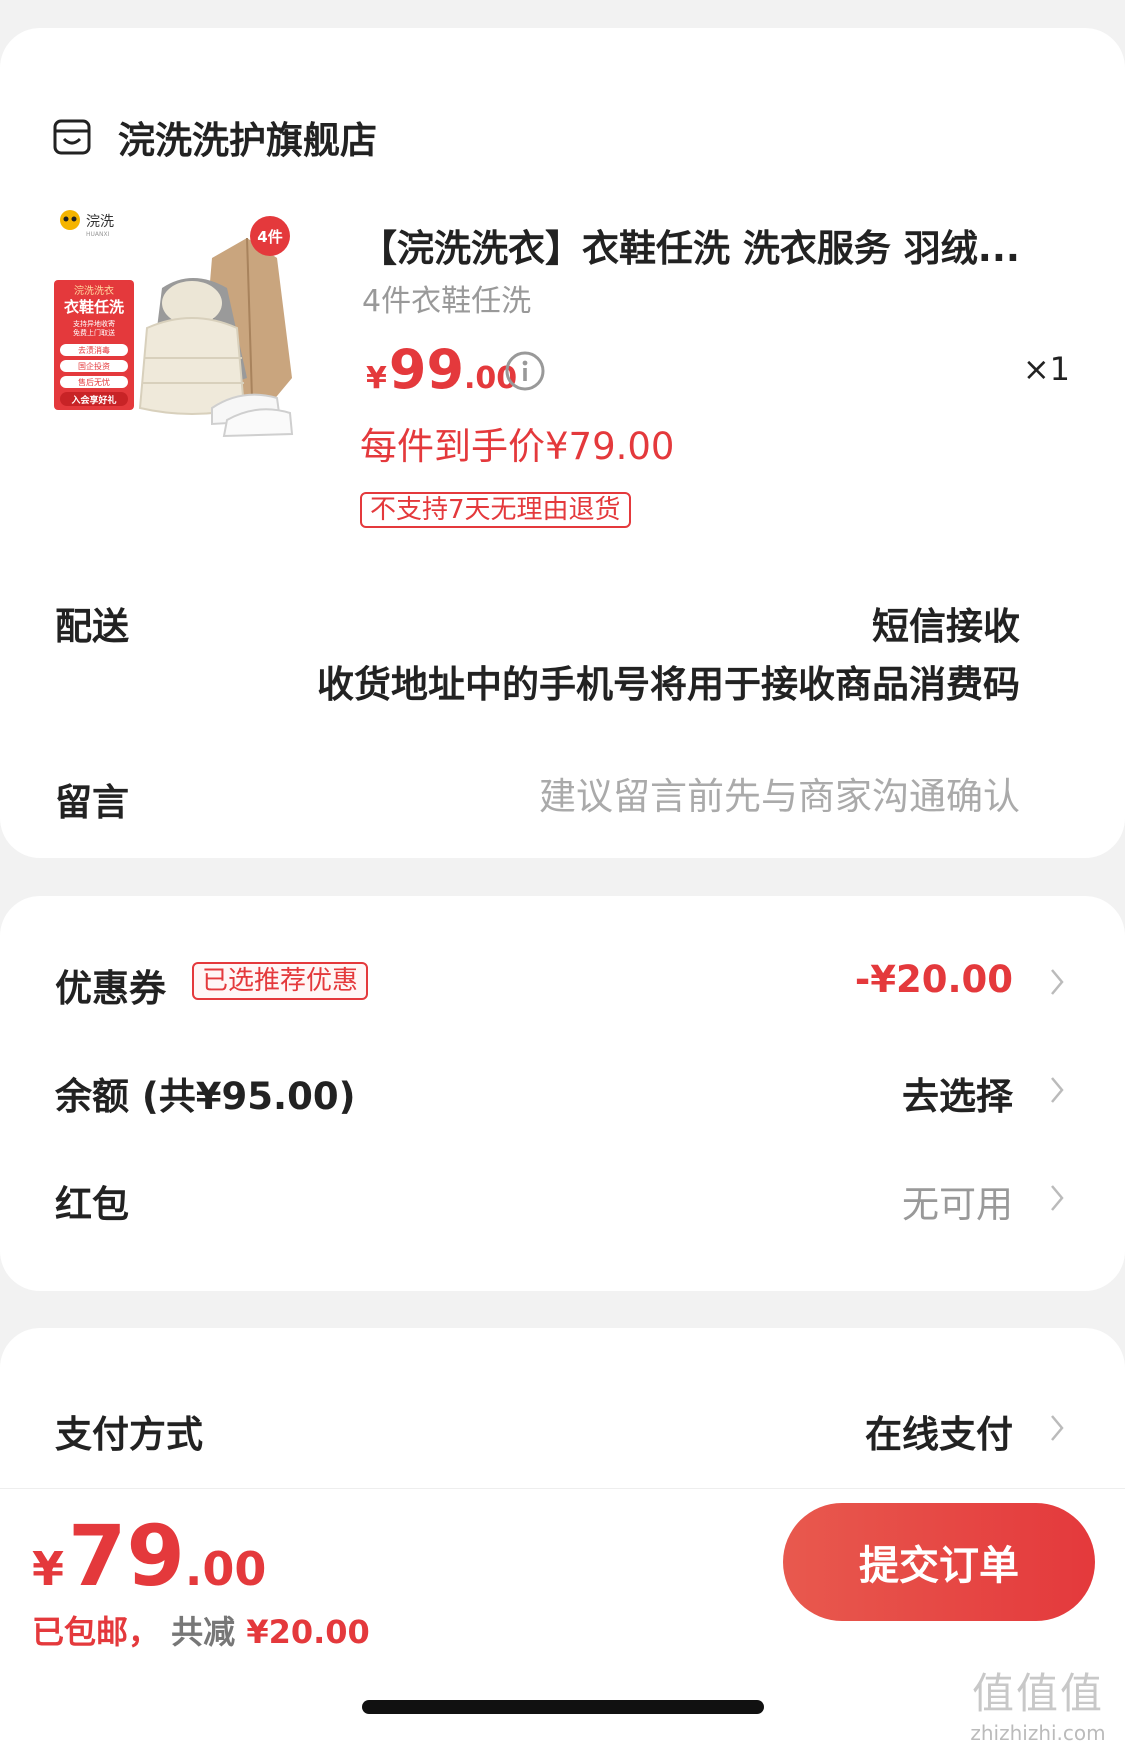 This screenshot has height=1742, width=1125. Describe the element at coordinates (94, 366) in the screenshot. I see `thumb-pill: 国企投资` at that location.